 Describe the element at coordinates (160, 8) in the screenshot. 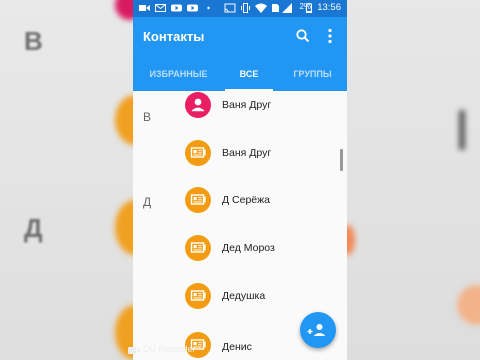

I see `mail-icon` at that location.